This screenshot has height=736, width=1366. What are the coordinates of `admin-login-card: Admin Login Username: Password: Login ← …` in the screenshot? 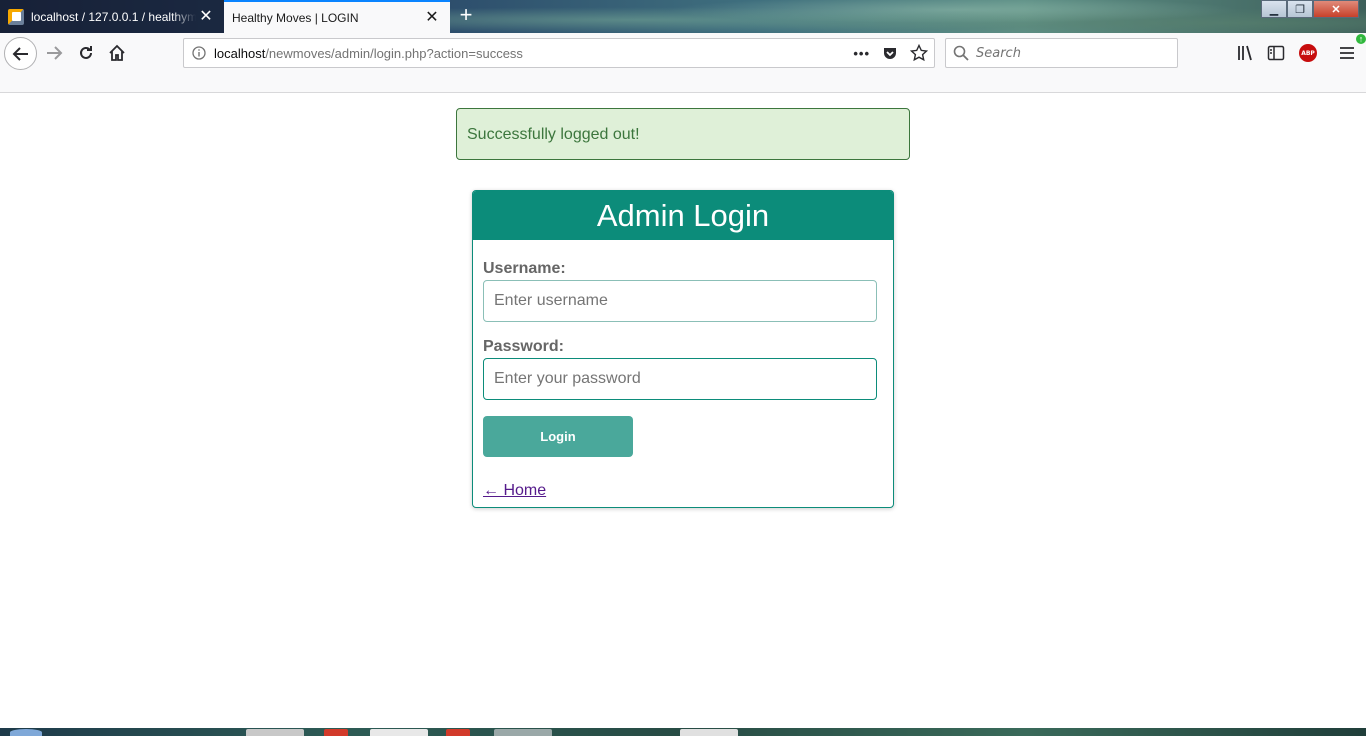 It's located at (683, 349).